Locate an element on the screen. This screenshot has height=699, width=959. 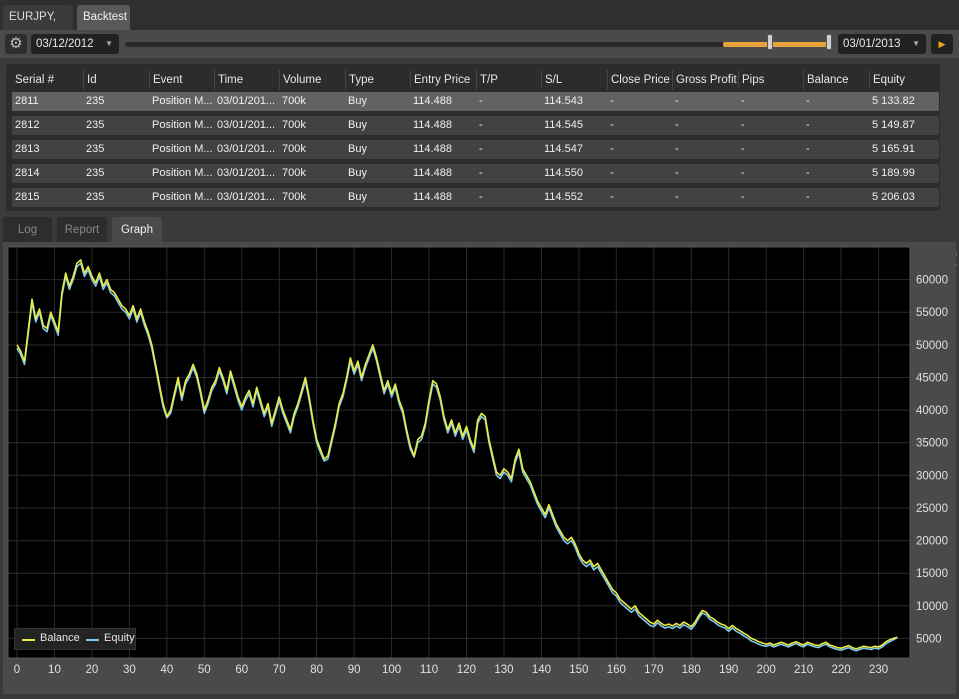
tab-log: Log is located at coordinates (27, 229).